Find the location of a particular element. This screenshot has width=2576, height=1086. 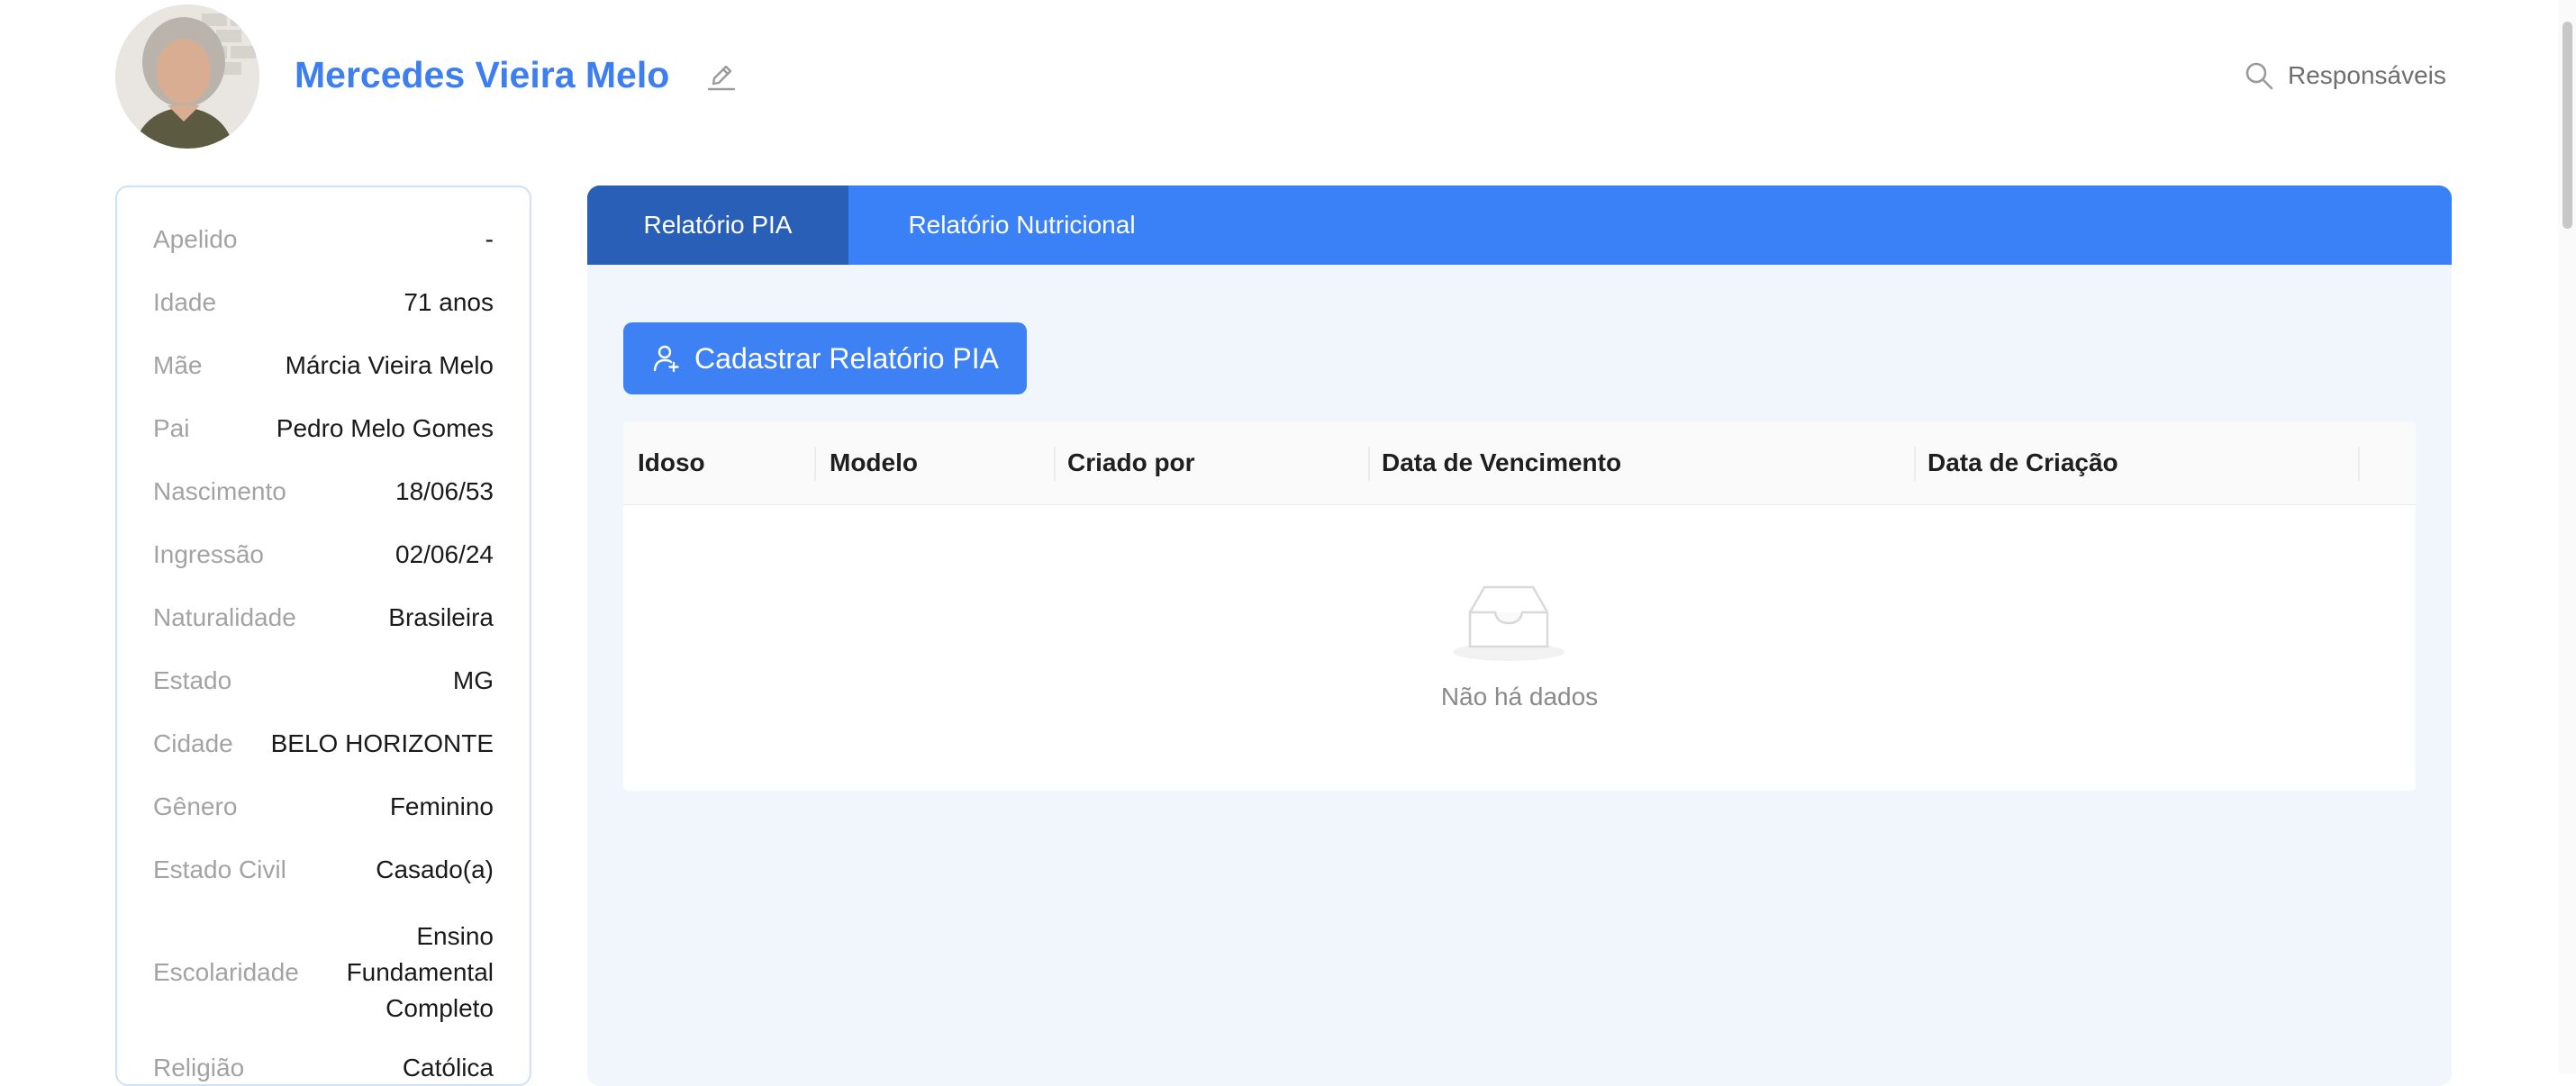

profile-row-naturalidade: Naturalidade Brasileira is located at coordinates (323, 617).